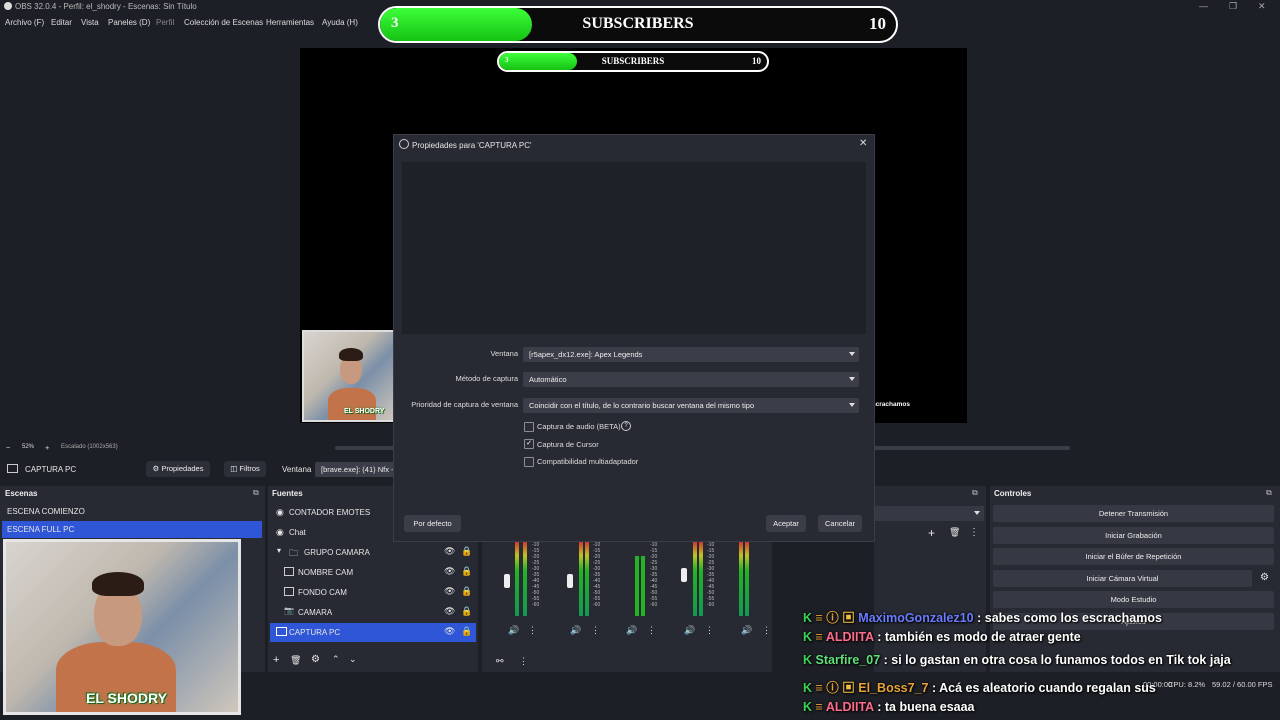 Image resolution: width=1280 pixels, height=720 pixels. Describe the element at coordinates (691, 354) in the screenshot. I see `window-select: [r5apex_dx12.exe]: Apex Legends` at that location.